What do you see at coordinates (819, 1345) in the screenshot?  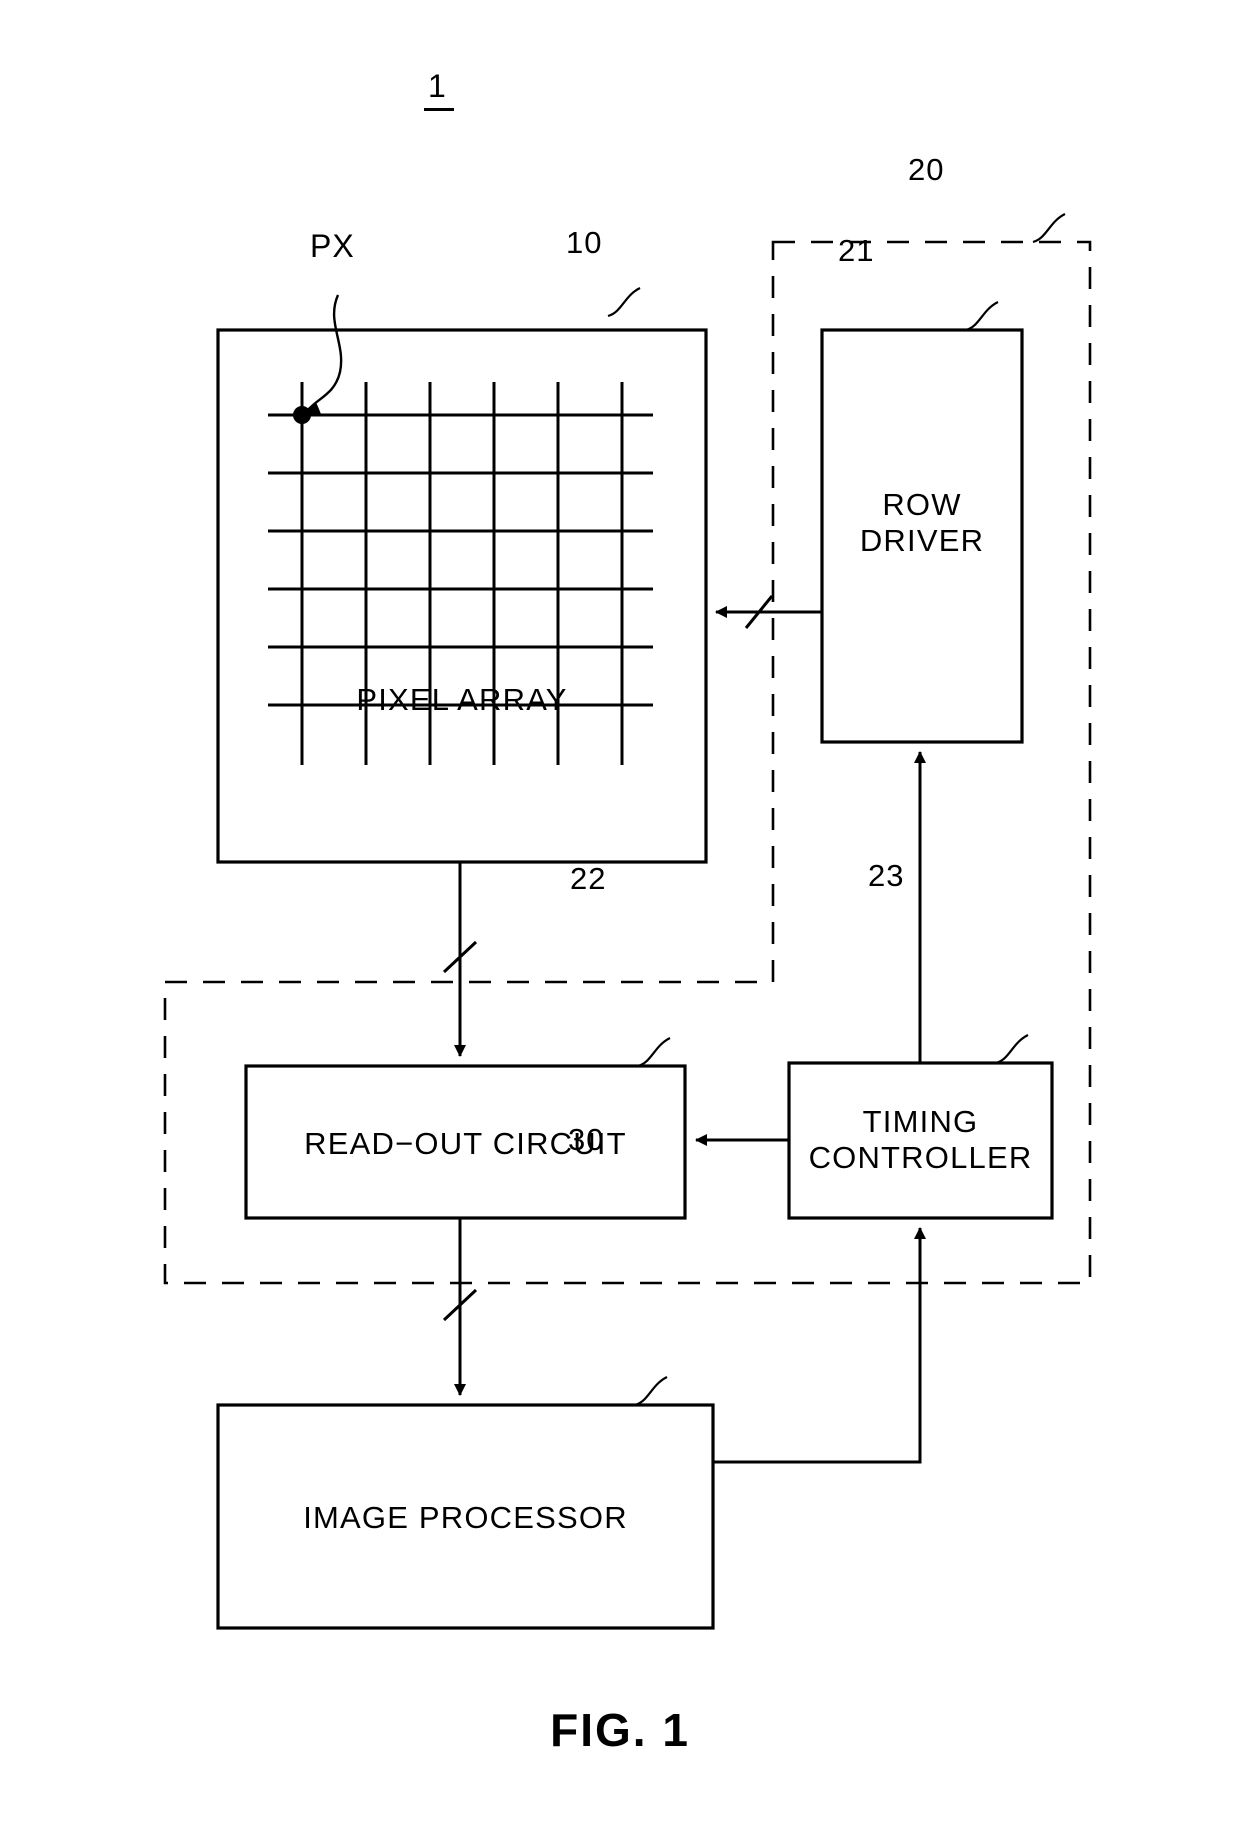 I see `arrow-imageprocessor-to-timing` at bounding box center [819, 1345].